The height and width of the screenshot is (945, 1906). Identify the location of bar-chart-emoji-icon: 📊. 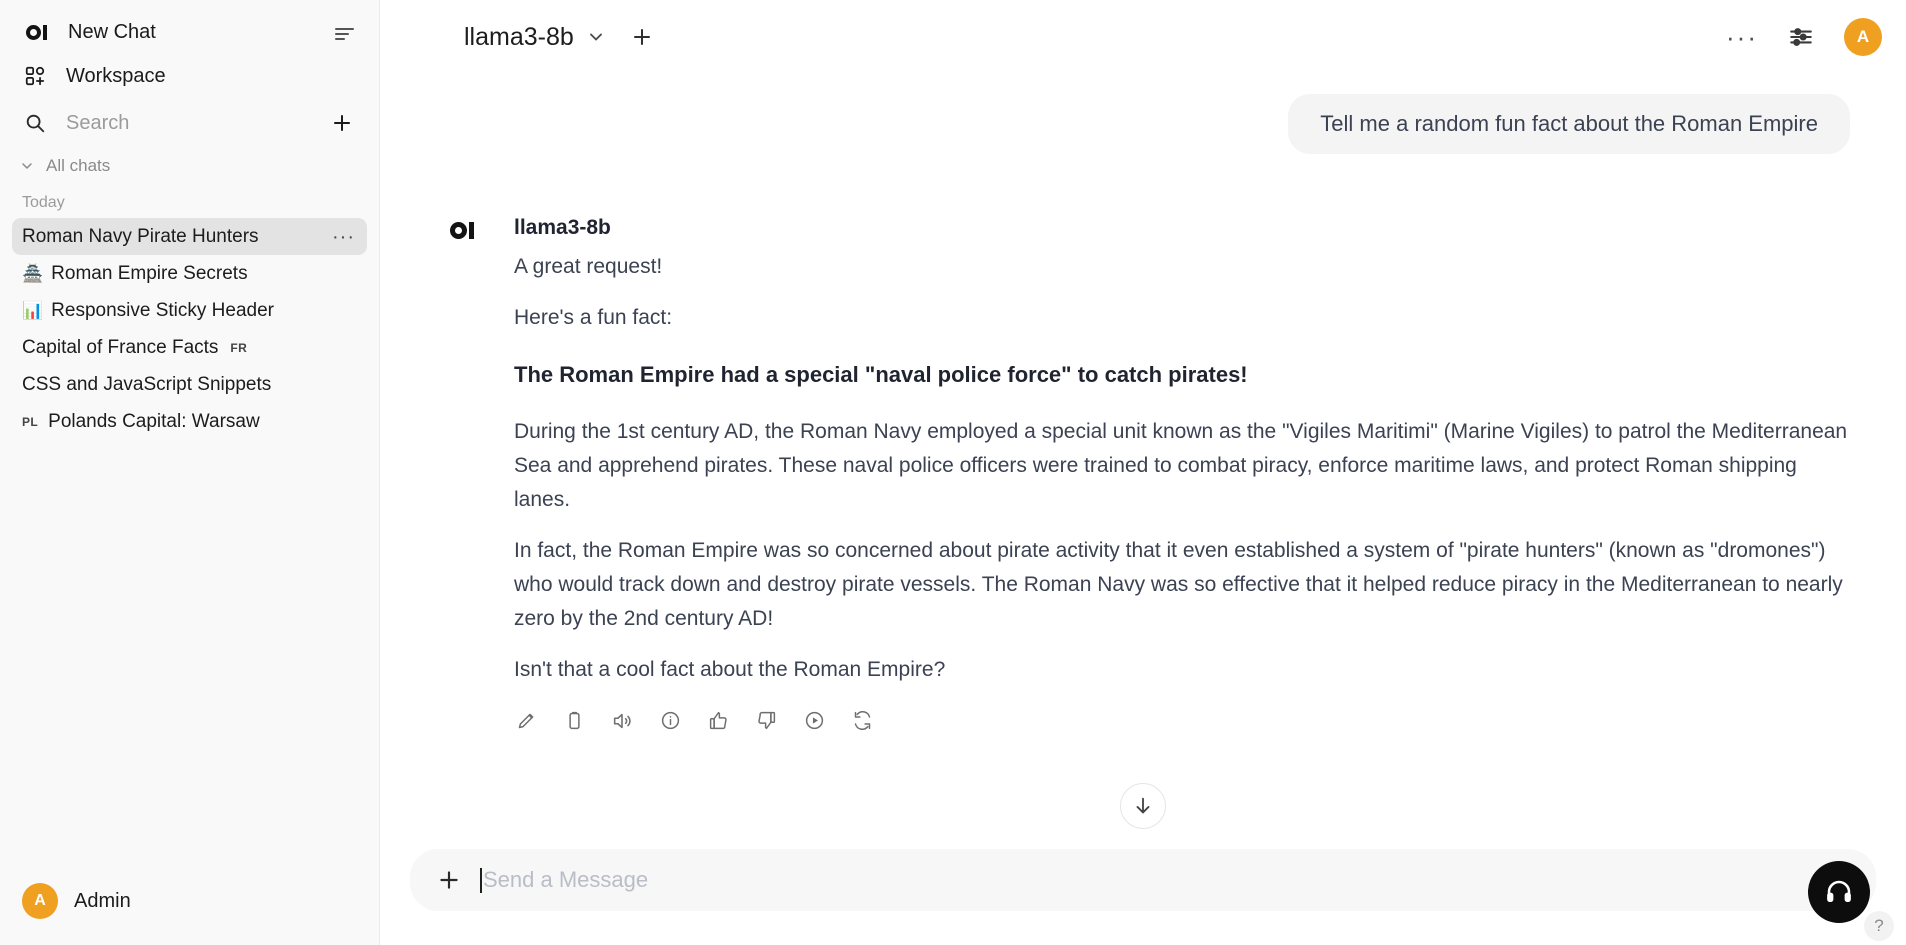
(33, 310).